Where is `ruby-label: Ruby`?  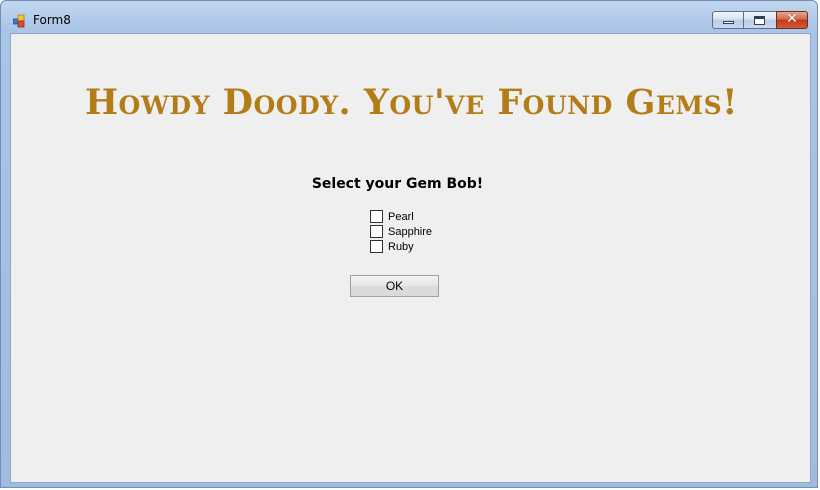 ruby-label: Ruby is located at coordinates (401, 247).